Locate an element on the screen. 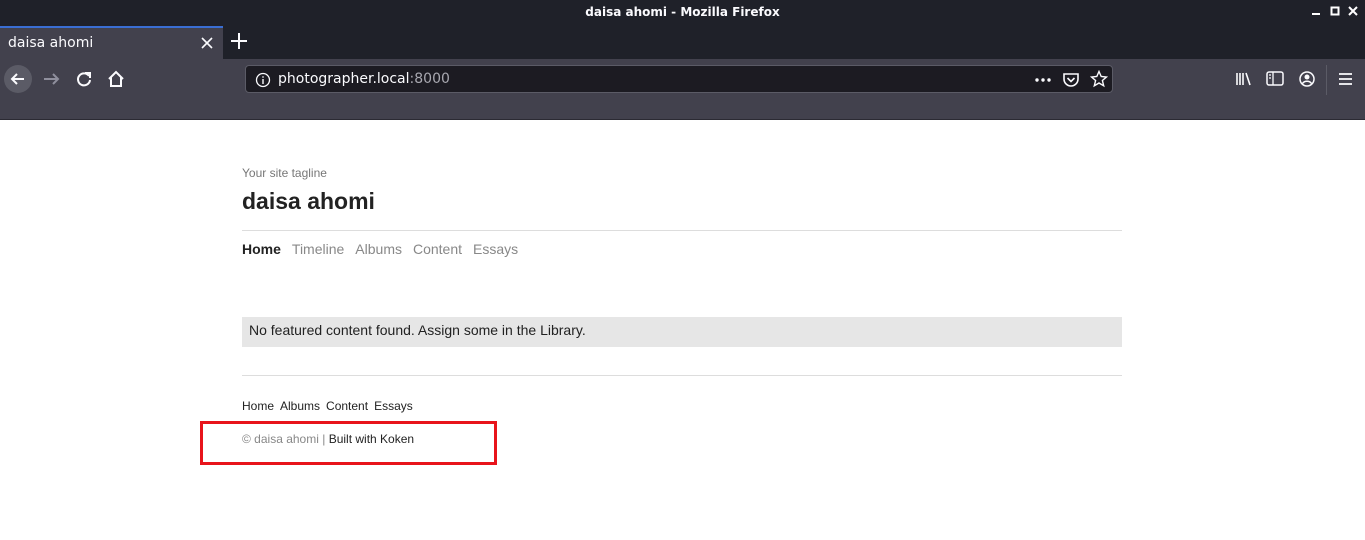  nav-toolbar: photographer.local:8000 is located at coordinates (682, 79).